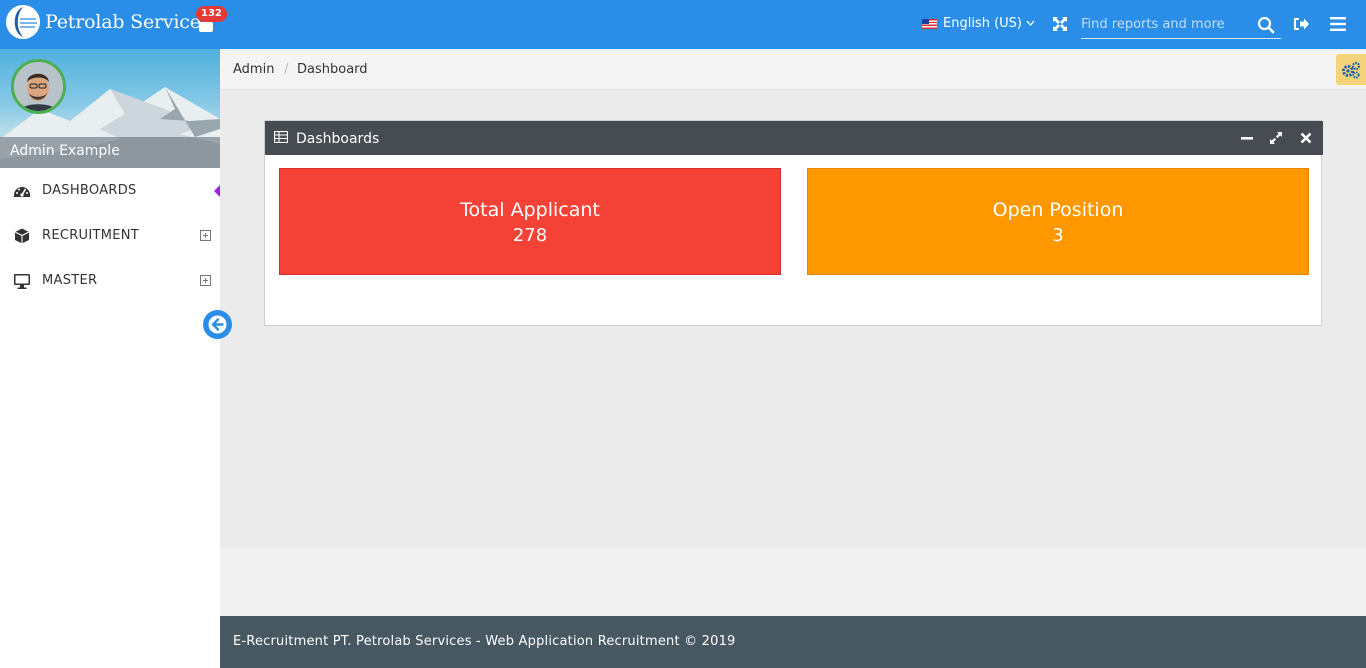 The height and width of the screenshot is (668, 1366). I want to click on notification-badge: 132, so click(211, 14).